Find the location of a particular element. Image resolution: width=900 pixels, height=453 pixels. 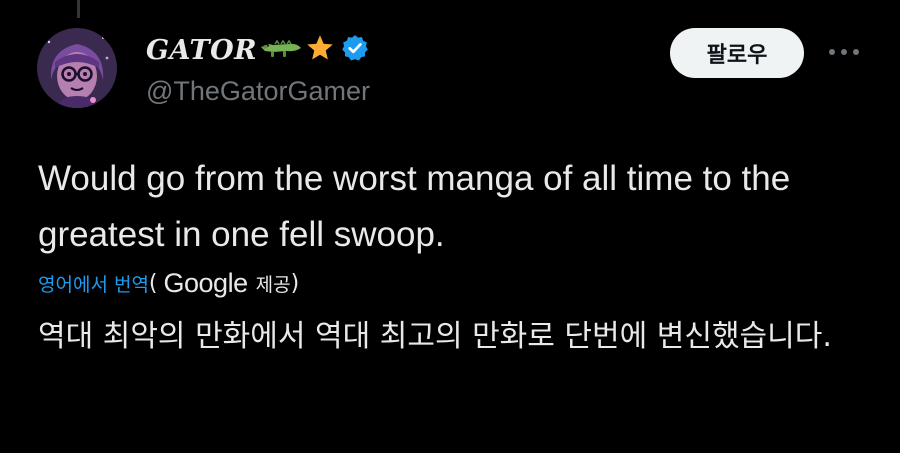

thread-connector-line is located at coordinates (78, 9).